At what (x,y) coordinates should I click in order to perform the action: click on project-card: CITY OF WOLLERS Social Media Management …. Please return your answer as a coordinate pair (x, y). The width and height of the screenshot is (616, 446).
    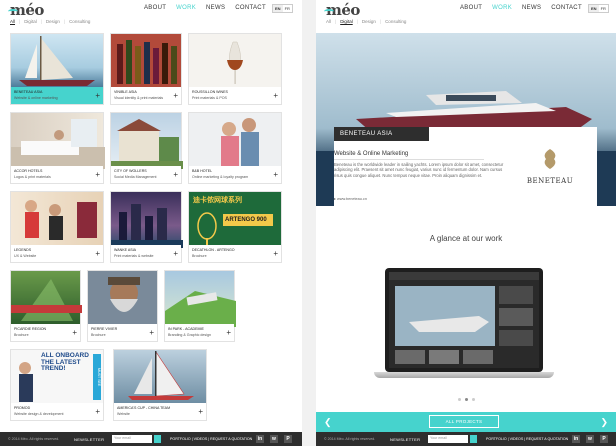
    Looking at the image, I should click on (146, 148).